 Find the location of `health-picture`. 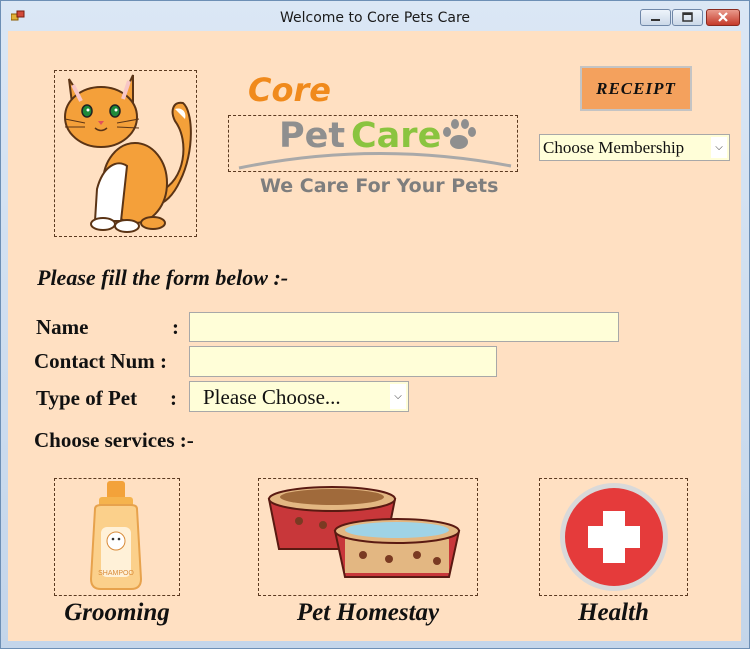

health-picture is located at coordinates (613, 537).